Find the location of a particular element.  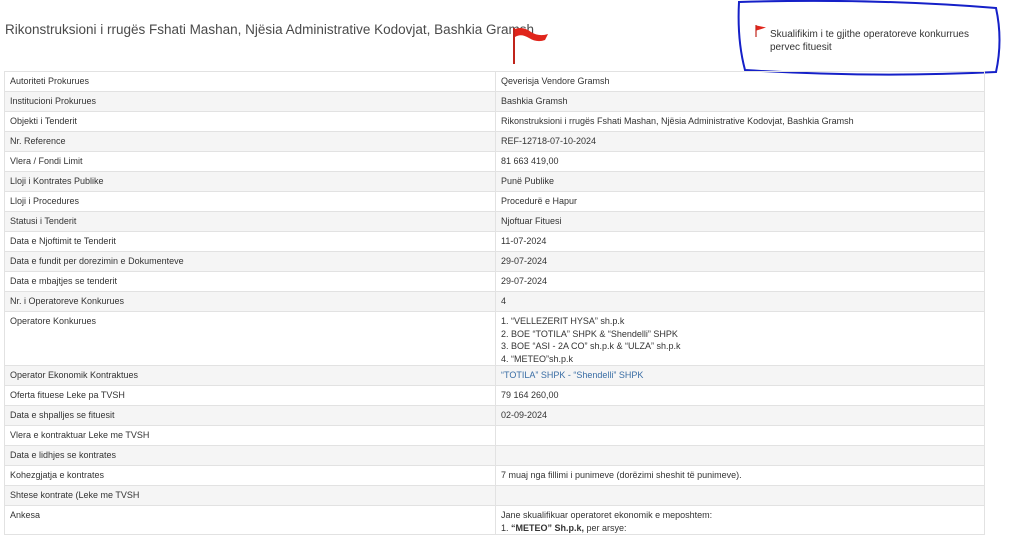

row-label: Kohezgjatja e kontrates is located at coordinates (250, 475).